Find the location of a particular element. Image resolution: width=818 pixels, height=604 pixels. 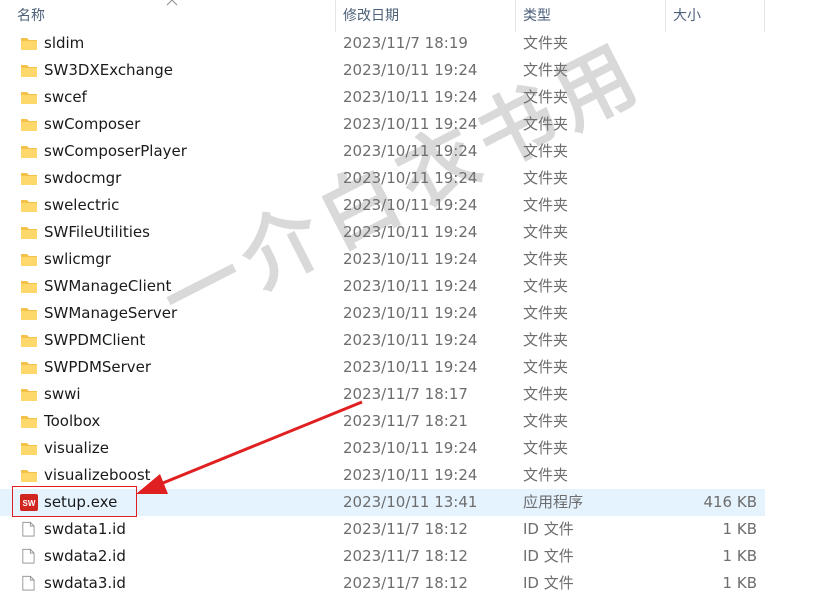

file-name: swdata1.id is located at coordinates (85, 529).